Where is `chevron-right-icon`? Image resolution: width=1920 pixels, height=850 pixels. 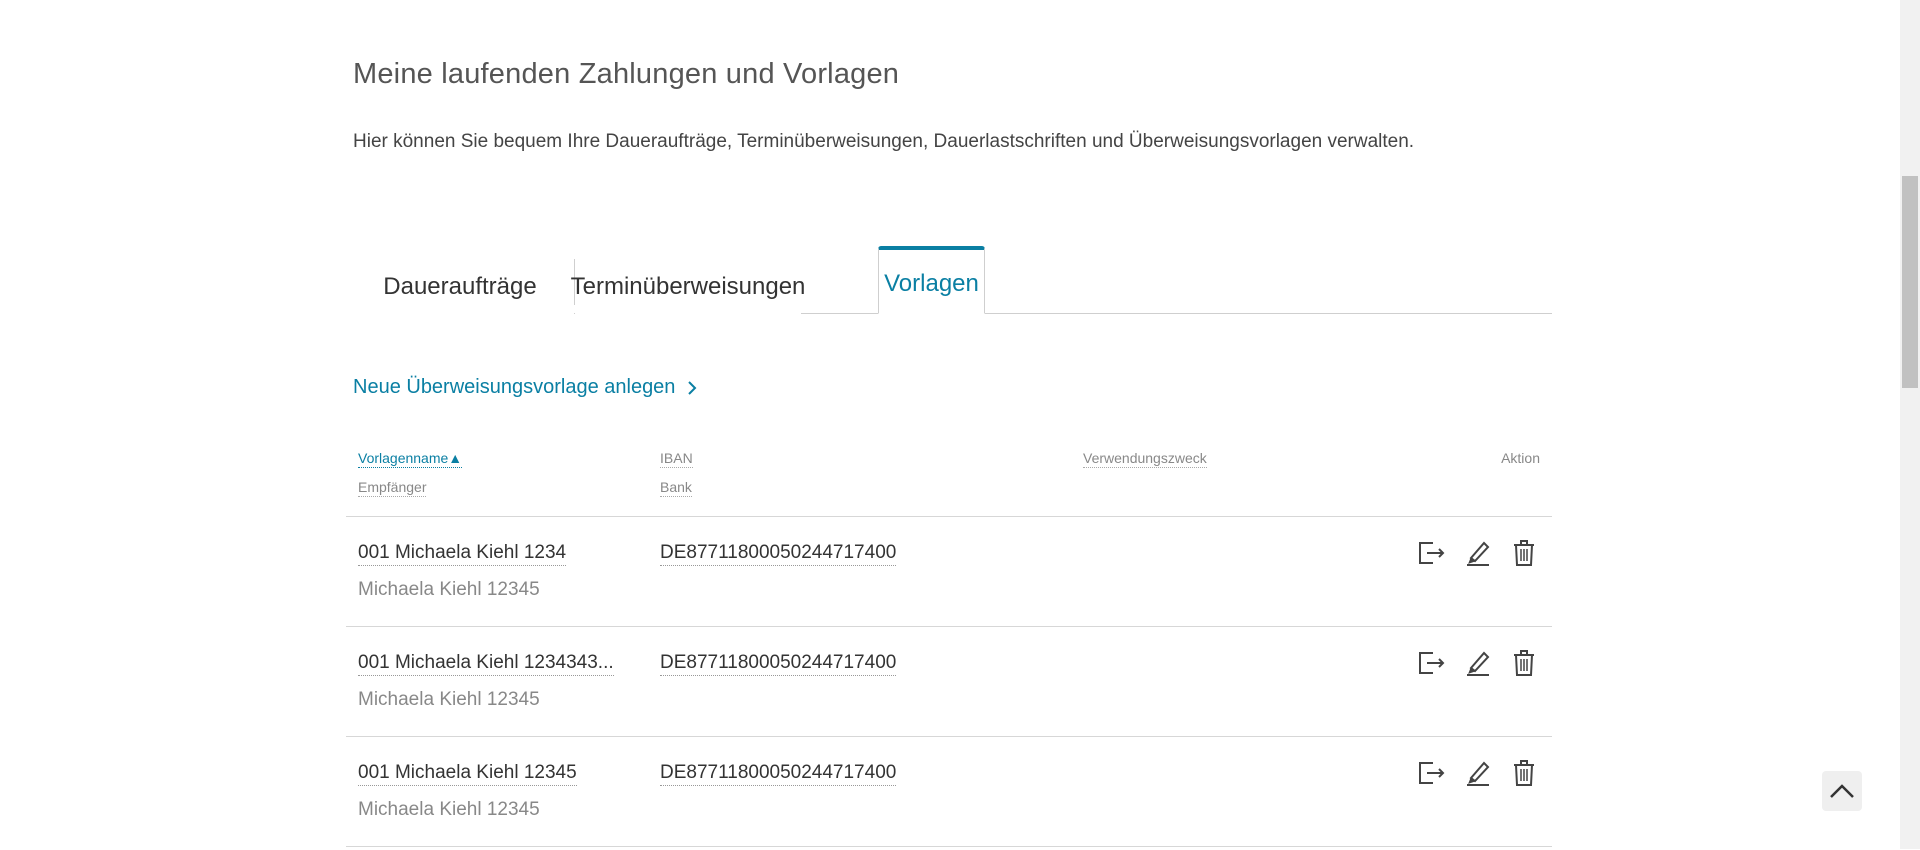 chevron-right-icon is located at coordinates (692, 387).